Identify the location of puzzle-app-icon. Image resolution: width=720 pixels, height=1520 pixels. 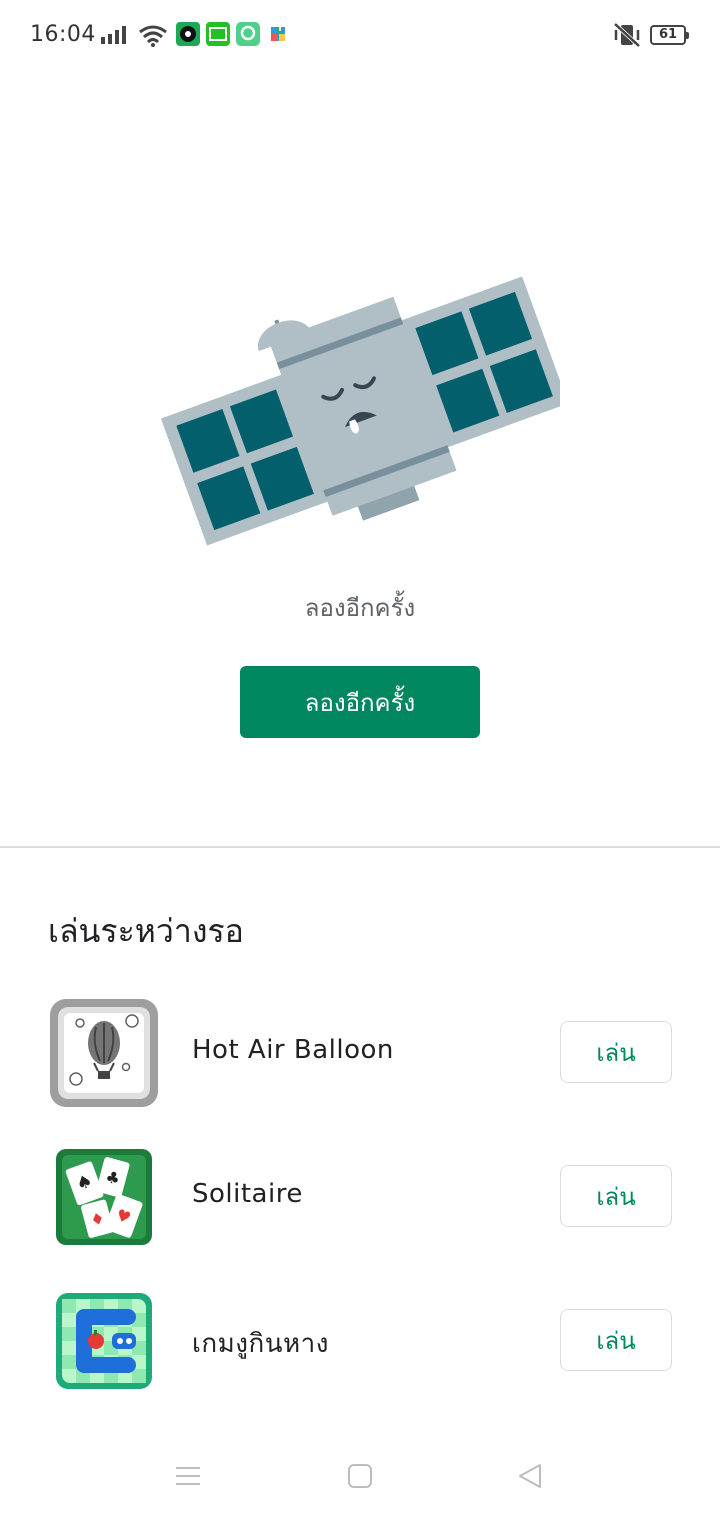
(278, 34).